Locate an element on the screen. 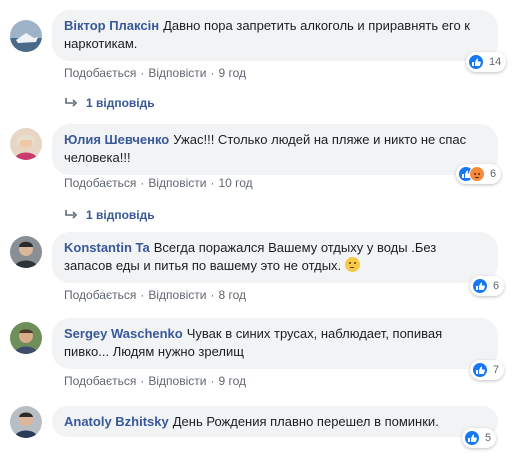 The image size is (525, 460). comment-author: Anatoly Bzhitsky is located at coordinates (116, 421).